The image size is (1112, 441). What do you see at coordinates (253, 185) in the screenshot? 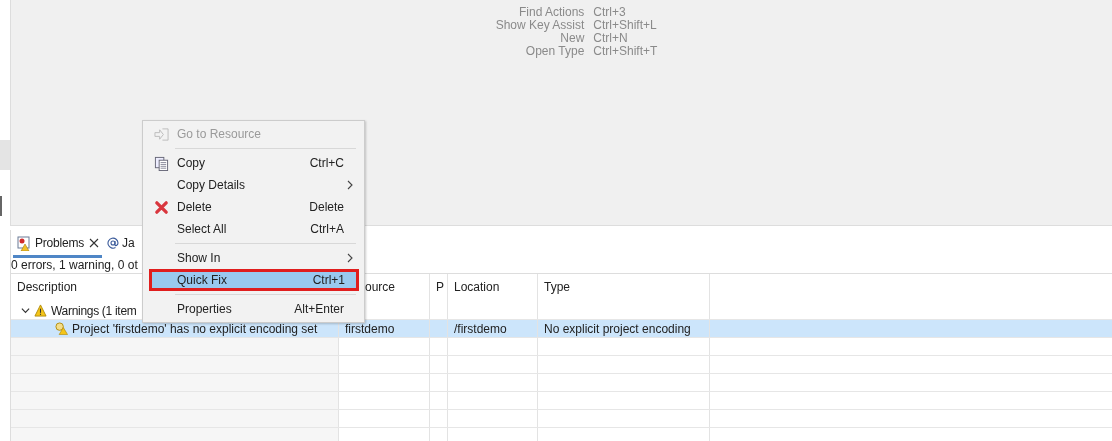
I see `menu-item: Copy Details` at bounding box center [253, 185].